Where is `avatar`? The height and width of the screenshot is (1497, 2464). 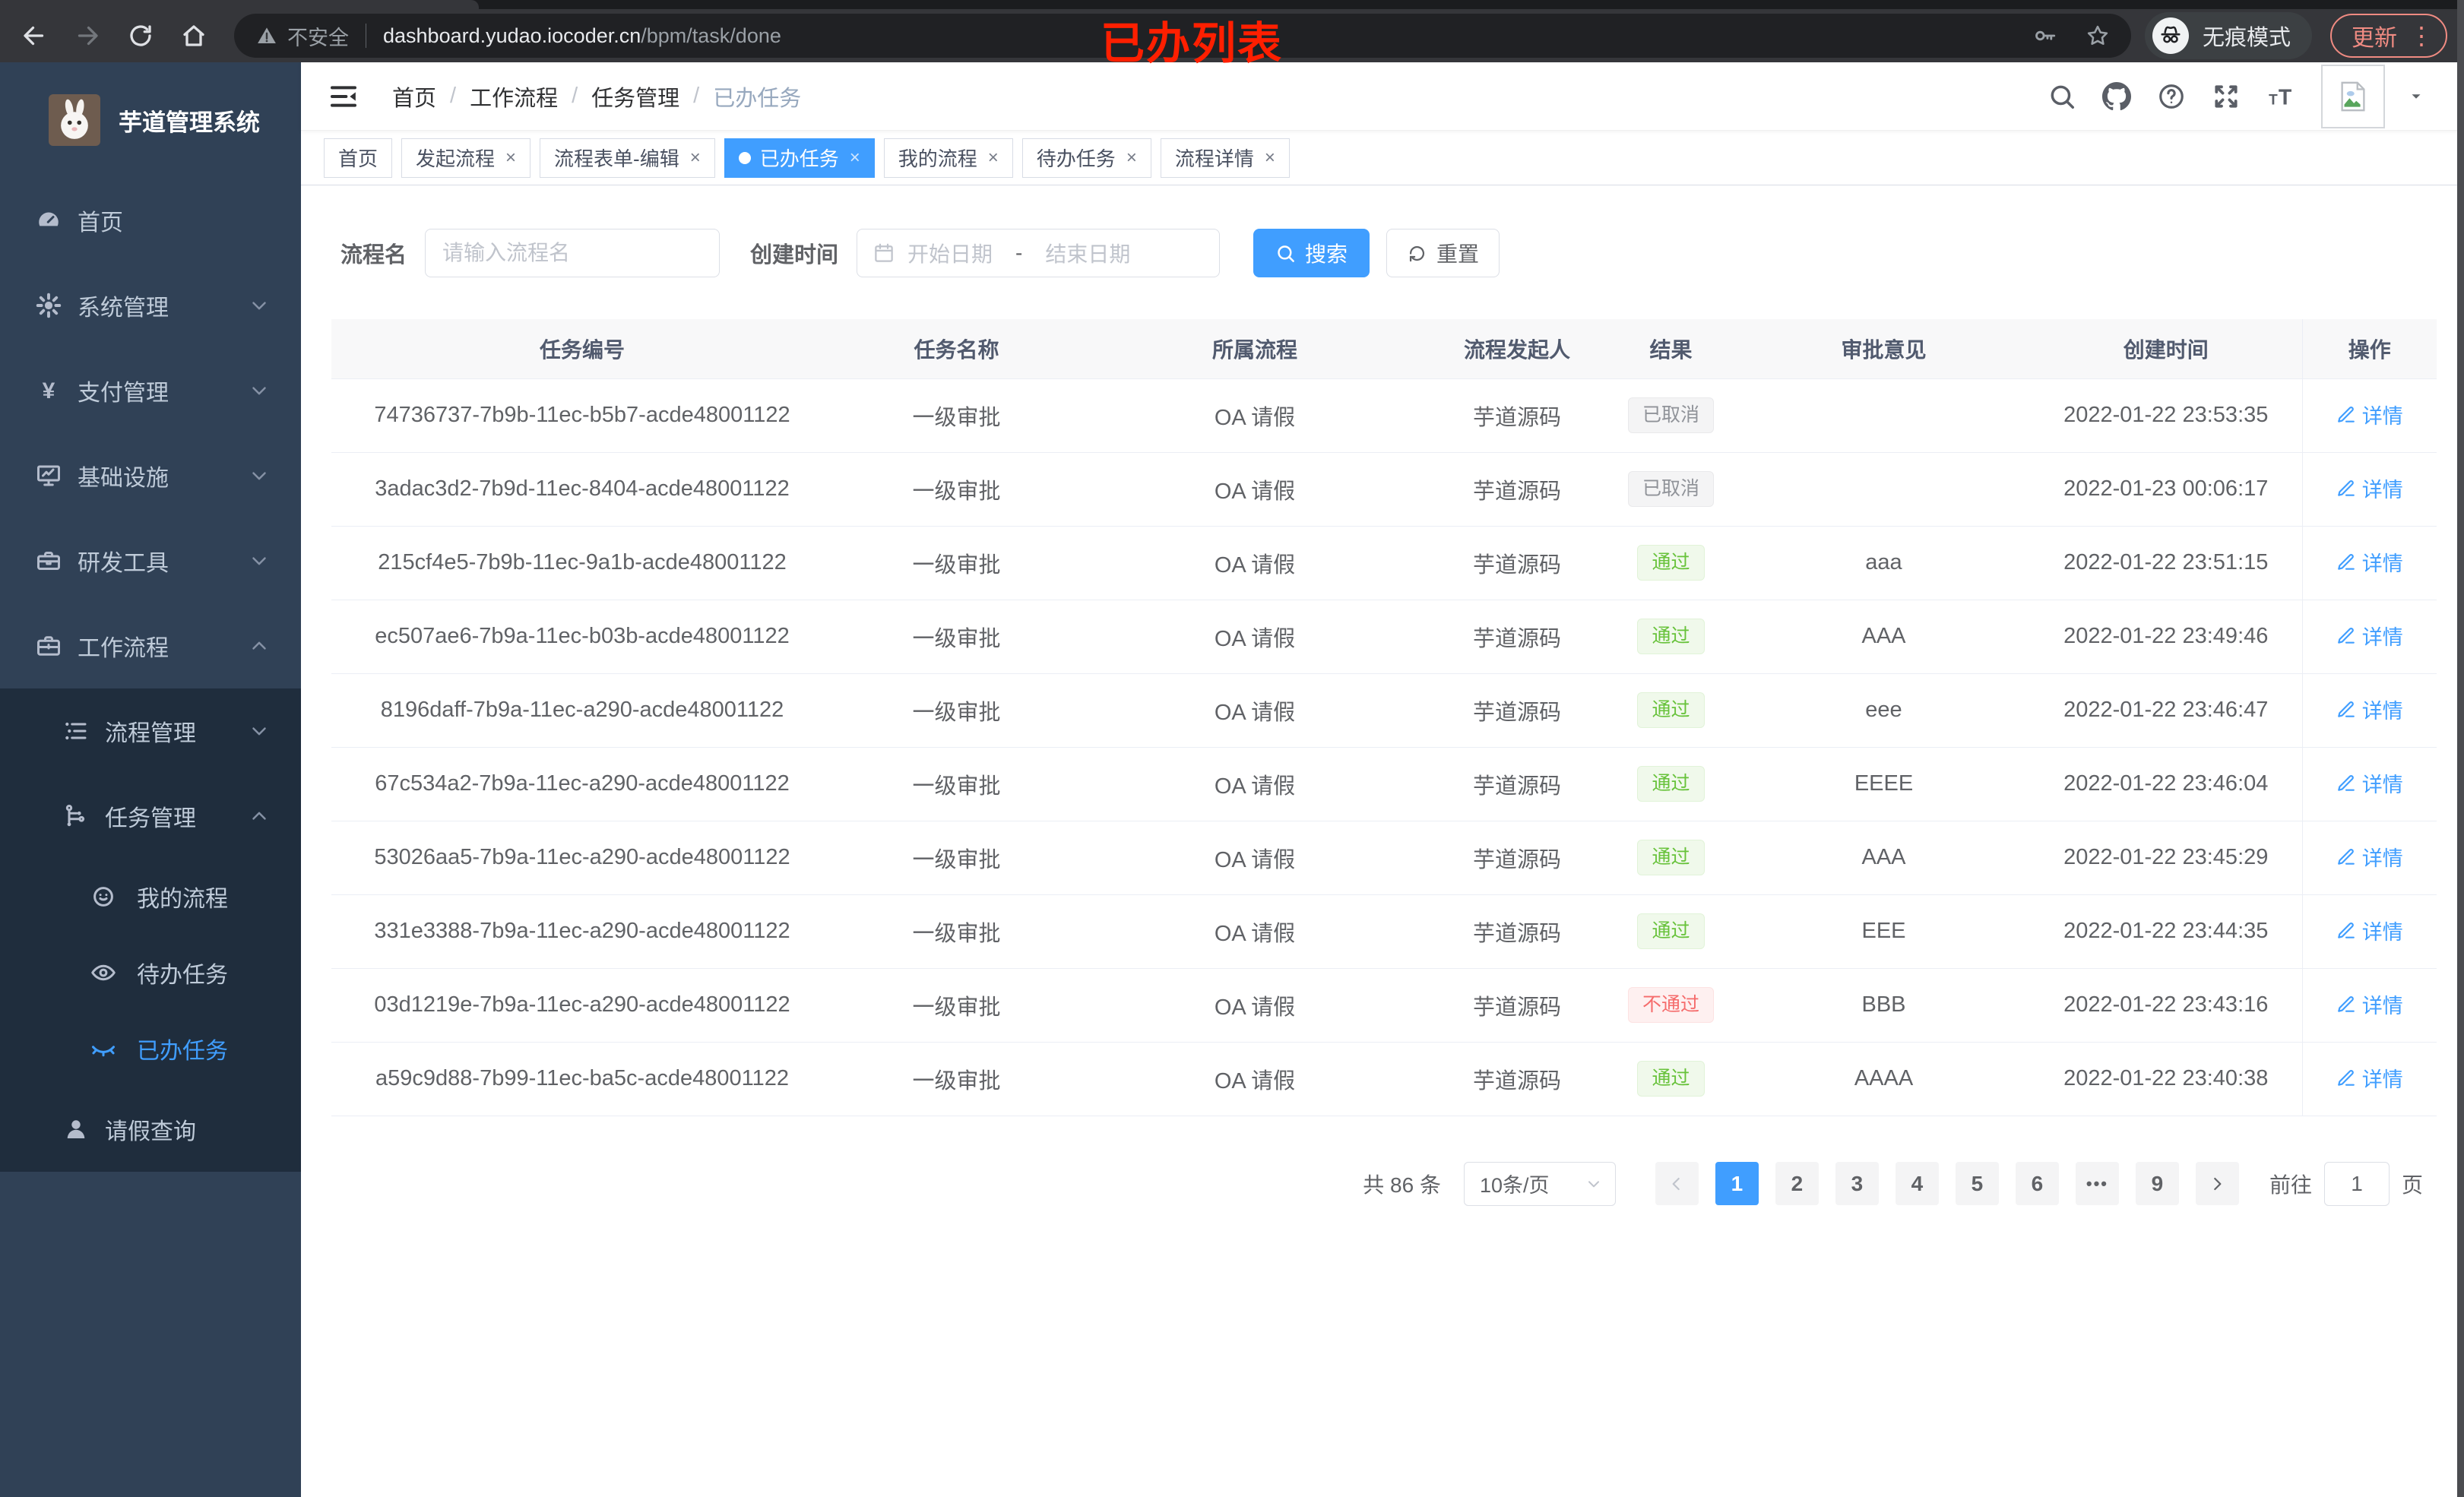 avatar is located at coordinates (2353, 96).